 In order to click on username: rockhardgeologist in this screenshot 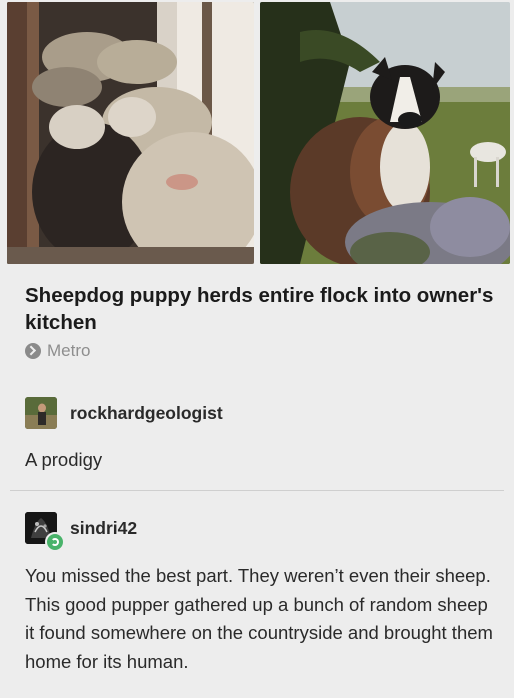, I will do `click(146, 413)`.